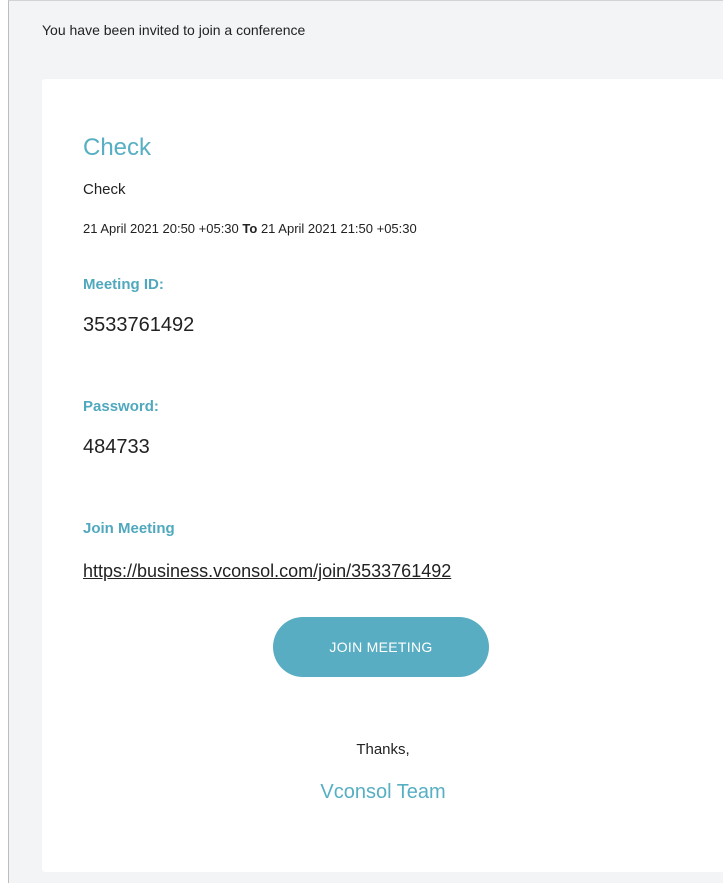 Image resolution: width=723 pixels, height=883 pixels. Describe the element at coordinates (383, 749) in the screenshot. I see `thanks-text: Thanks,` at that location.